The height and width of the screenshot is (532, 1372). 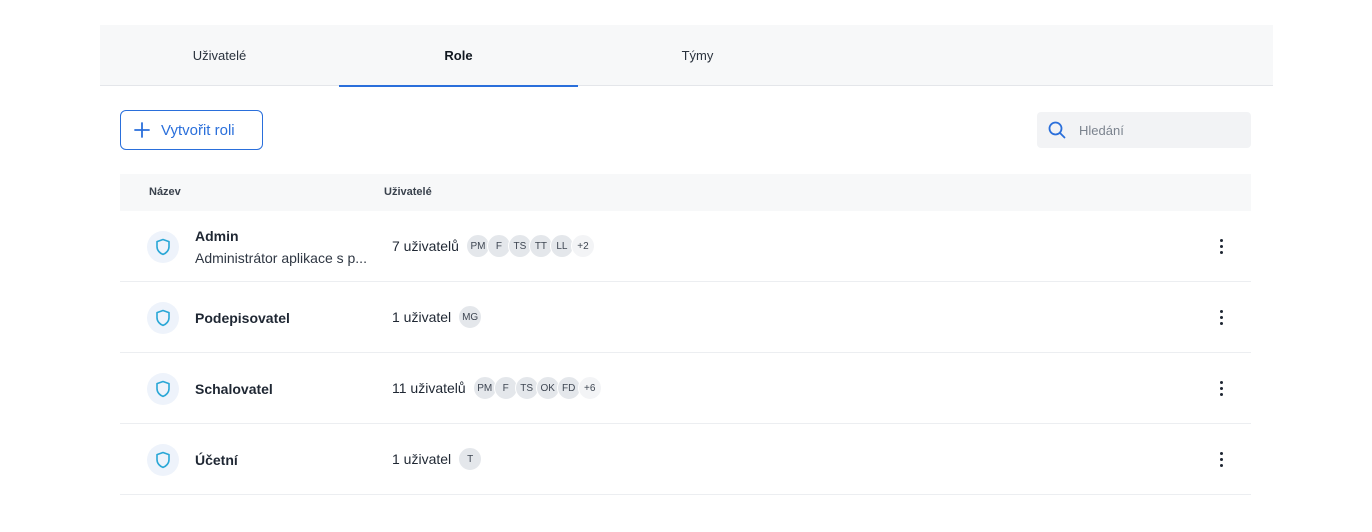 I want to click on role-users: 1 uživatel MG, so click(x=437, y=317).